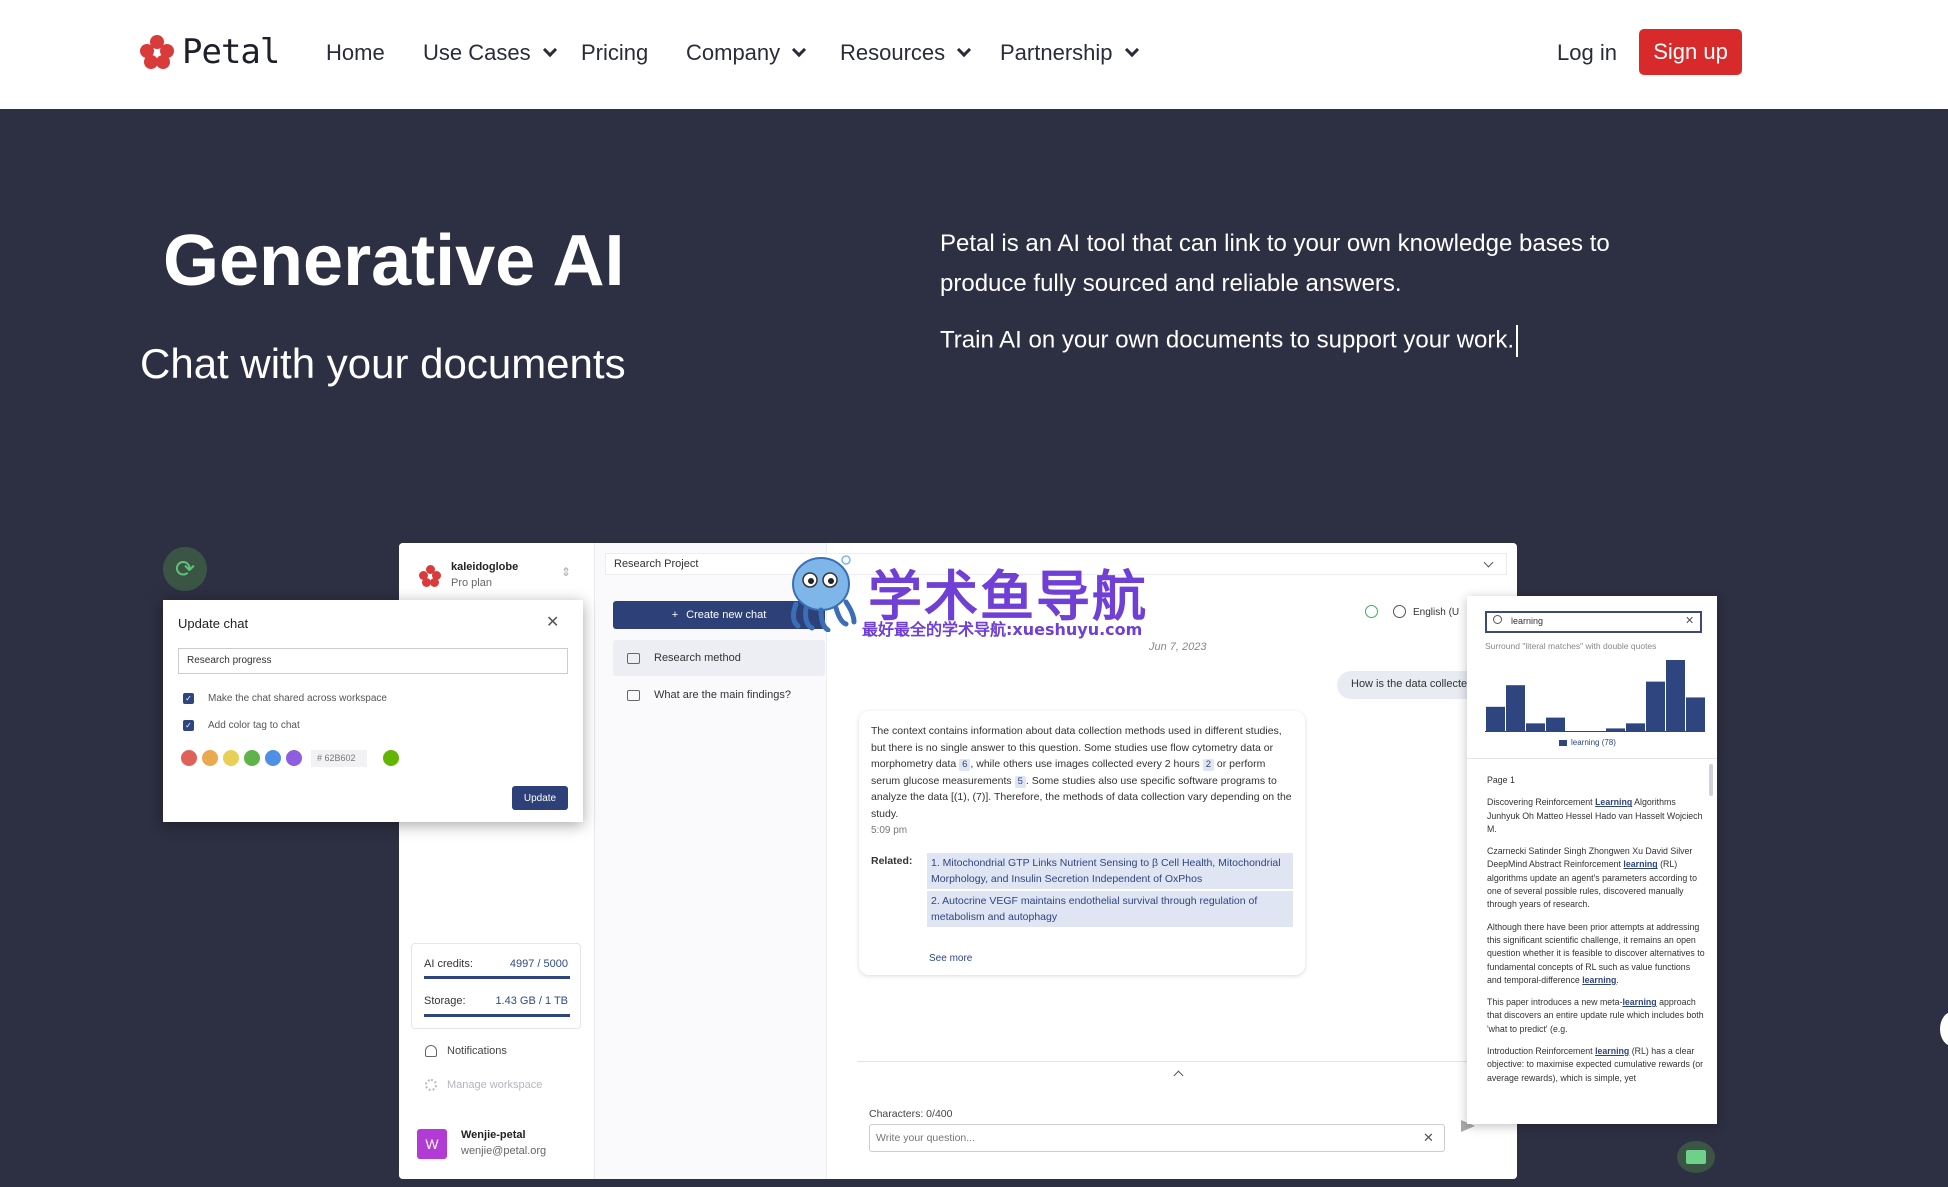  Describe the element at coordinates (1555, 1002) in the screenshot. I see `excerpt-text: This paper introduces a new meta-` at that location.